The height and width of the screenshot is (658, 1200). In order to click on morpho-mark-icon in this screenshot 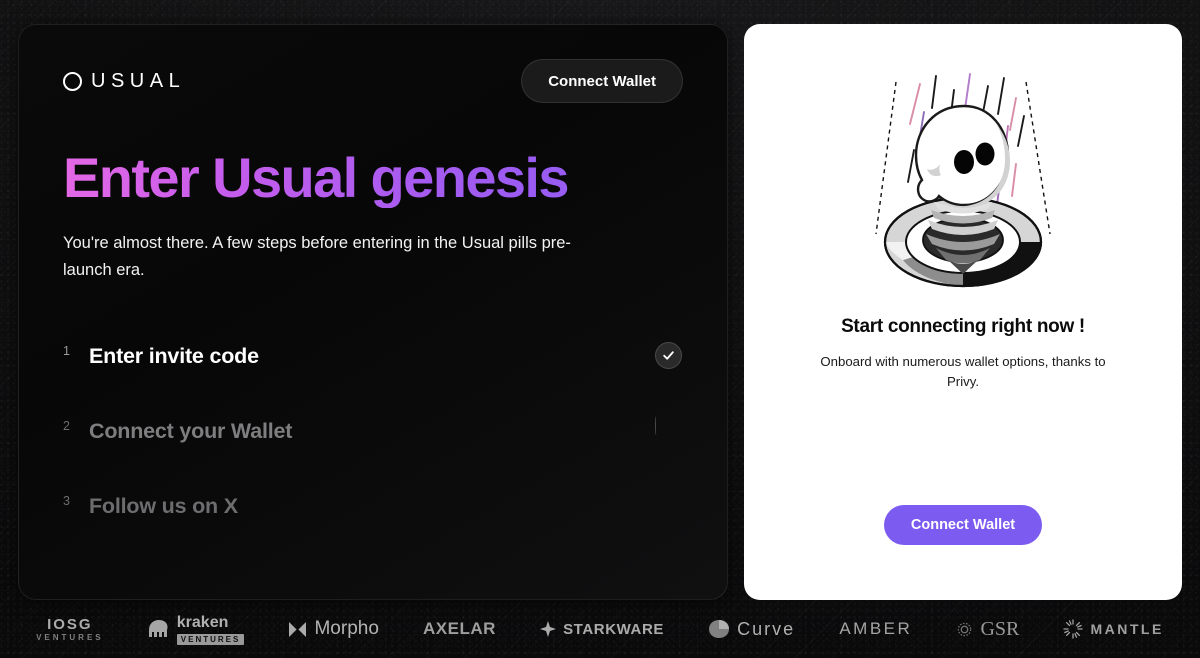, I will do `click(298, 629)`.